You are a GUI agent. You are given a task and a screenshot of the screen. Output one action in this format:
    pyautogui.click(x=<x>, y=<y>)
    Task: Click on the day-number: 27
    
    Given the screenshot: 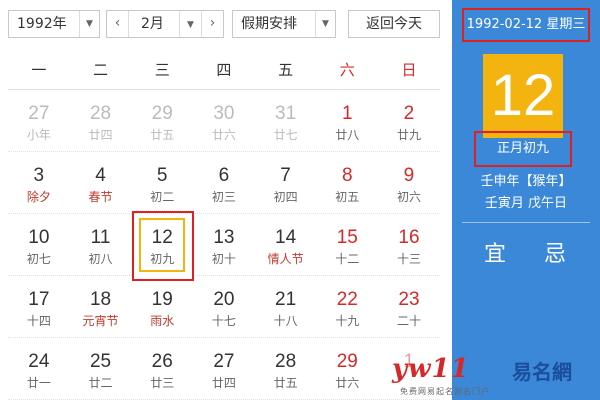 What is the action you would take?
    pyautogui.click(x=224, y=361)
    